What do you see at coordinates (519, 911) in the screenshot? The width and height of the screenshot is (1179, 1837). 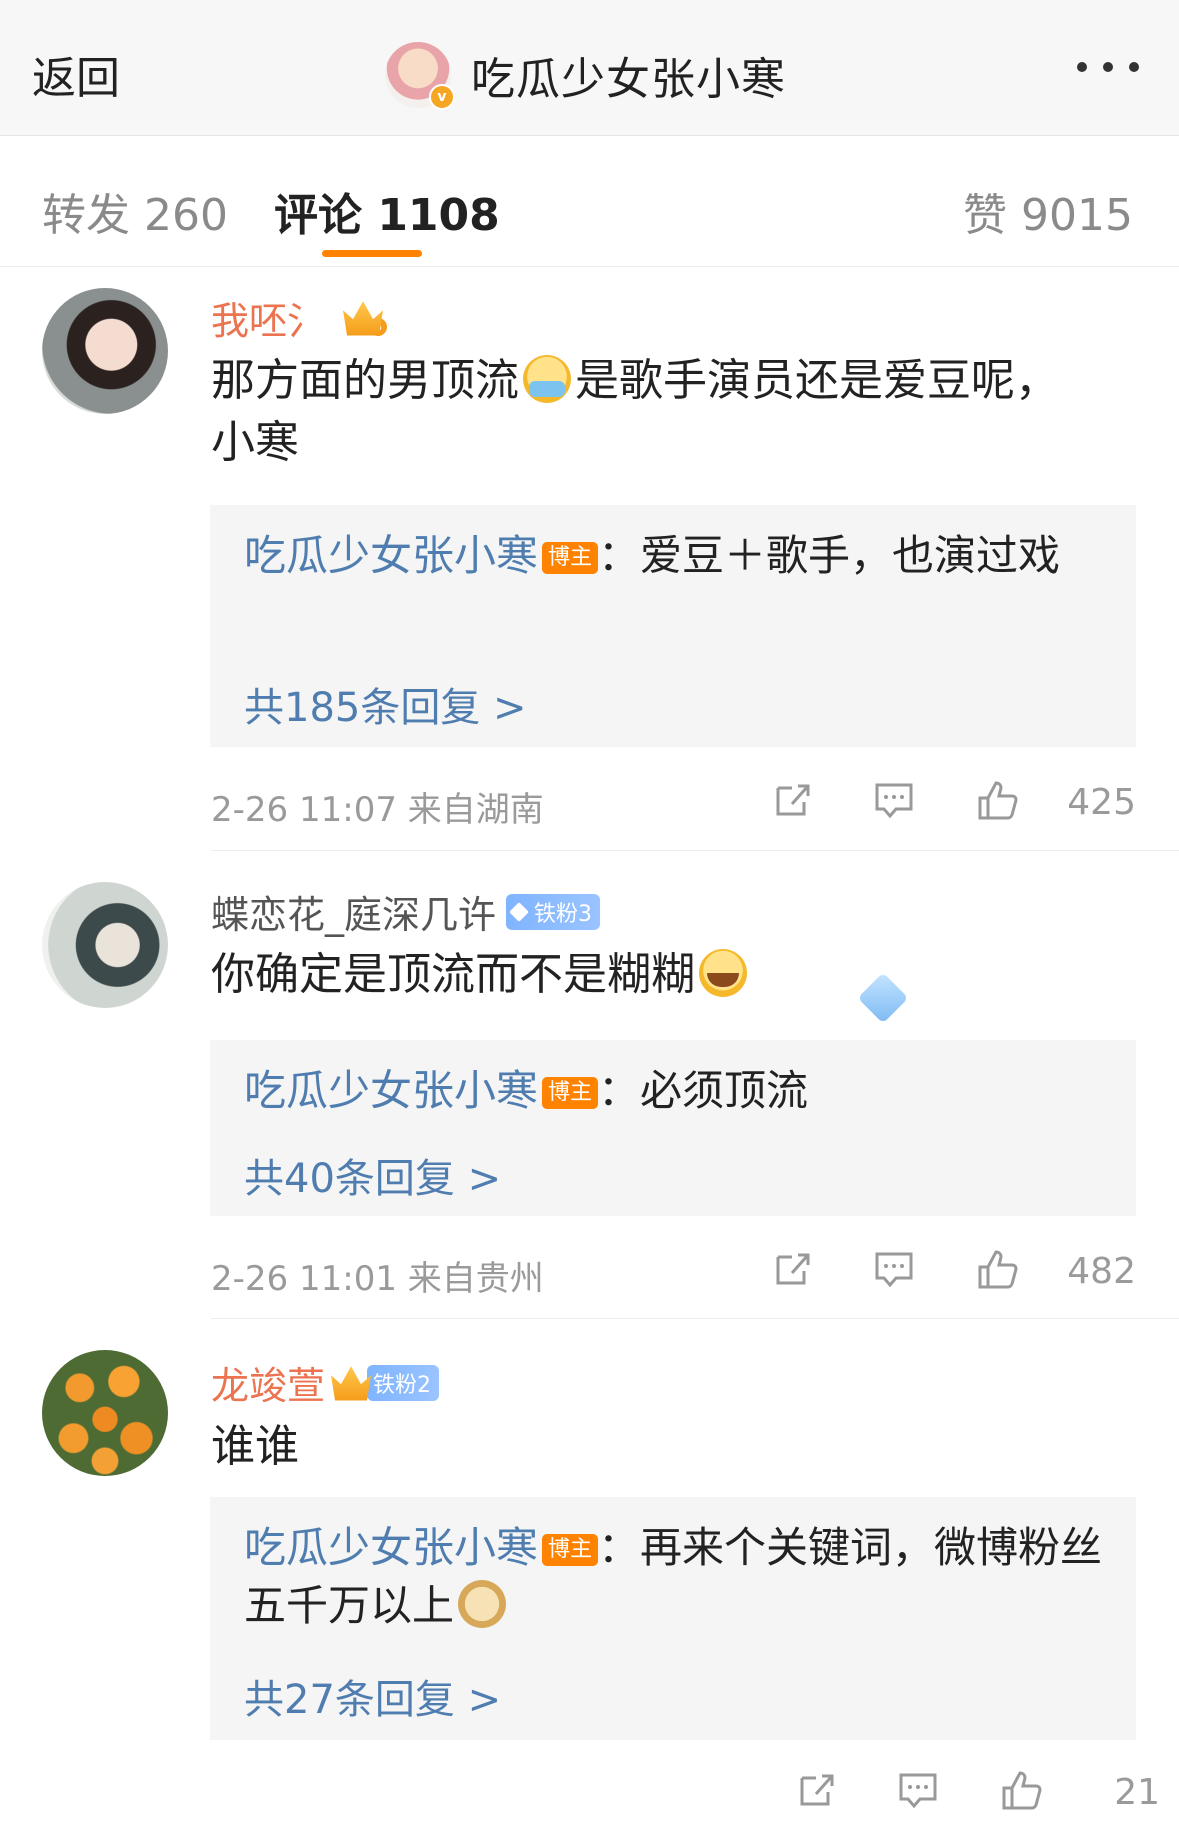 I see `diamond-icon` at bounding box center [519, 911].